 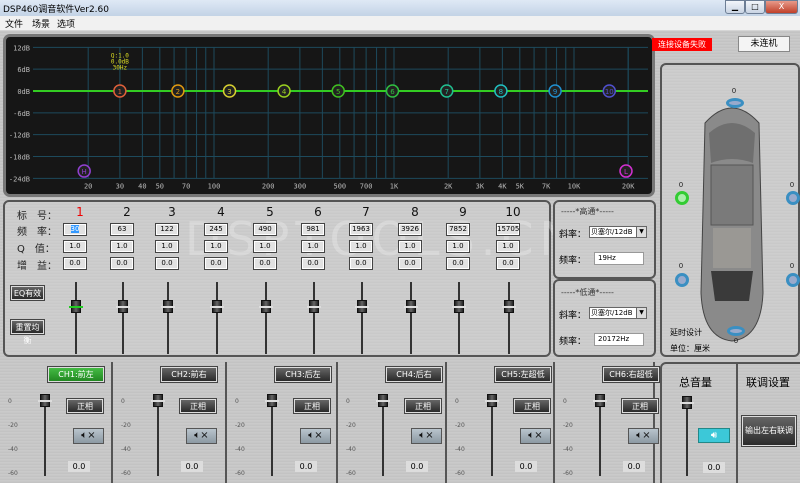 What do you see at coordinates (755, 7) in the screenshot?
I see `maximize-button: □` at bounding box center [755, 7].